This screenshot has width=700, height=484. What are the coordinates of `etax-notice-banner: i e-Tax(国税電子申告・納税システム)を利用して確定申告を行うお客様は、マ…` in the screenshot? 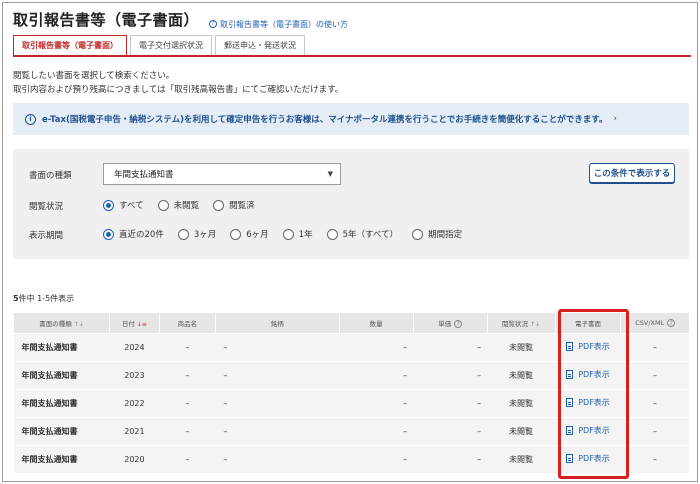 It's located at (351, 119).